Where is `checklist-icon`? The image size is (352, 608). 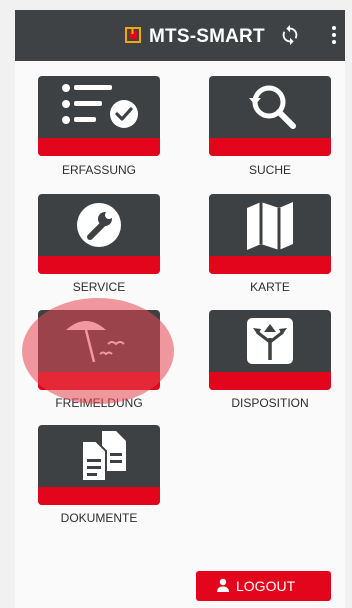
checklist-icon is located at coordinates (100, 106).